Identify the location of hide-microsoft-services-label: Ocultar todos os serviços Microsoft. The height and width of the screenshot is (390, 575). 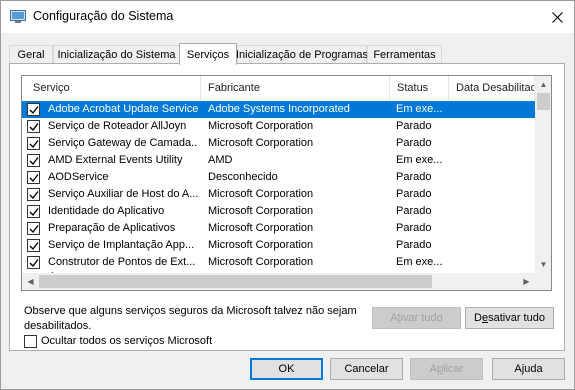
(127, 341).